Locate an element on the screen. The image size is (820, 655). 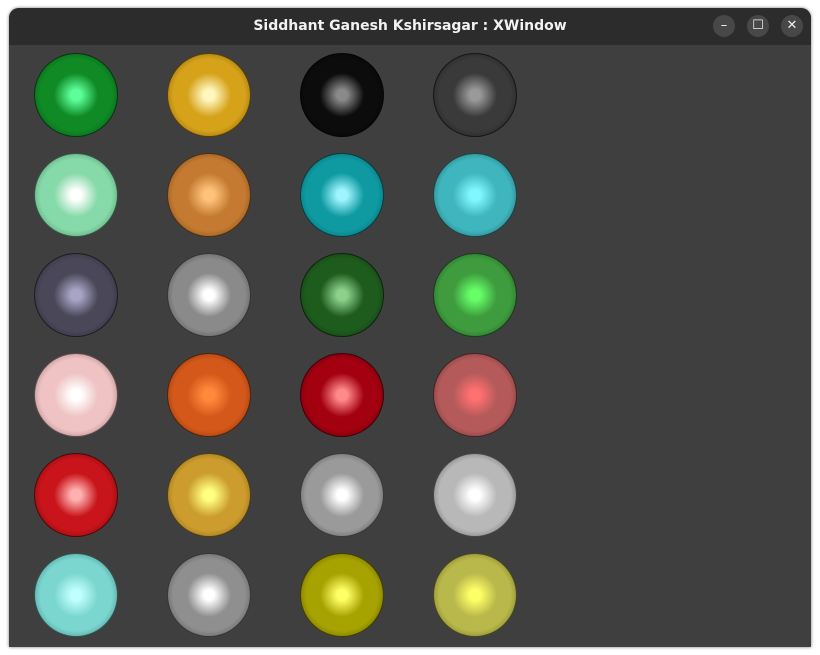
sphere-r1-c4 is located at coordinates (475, 95).